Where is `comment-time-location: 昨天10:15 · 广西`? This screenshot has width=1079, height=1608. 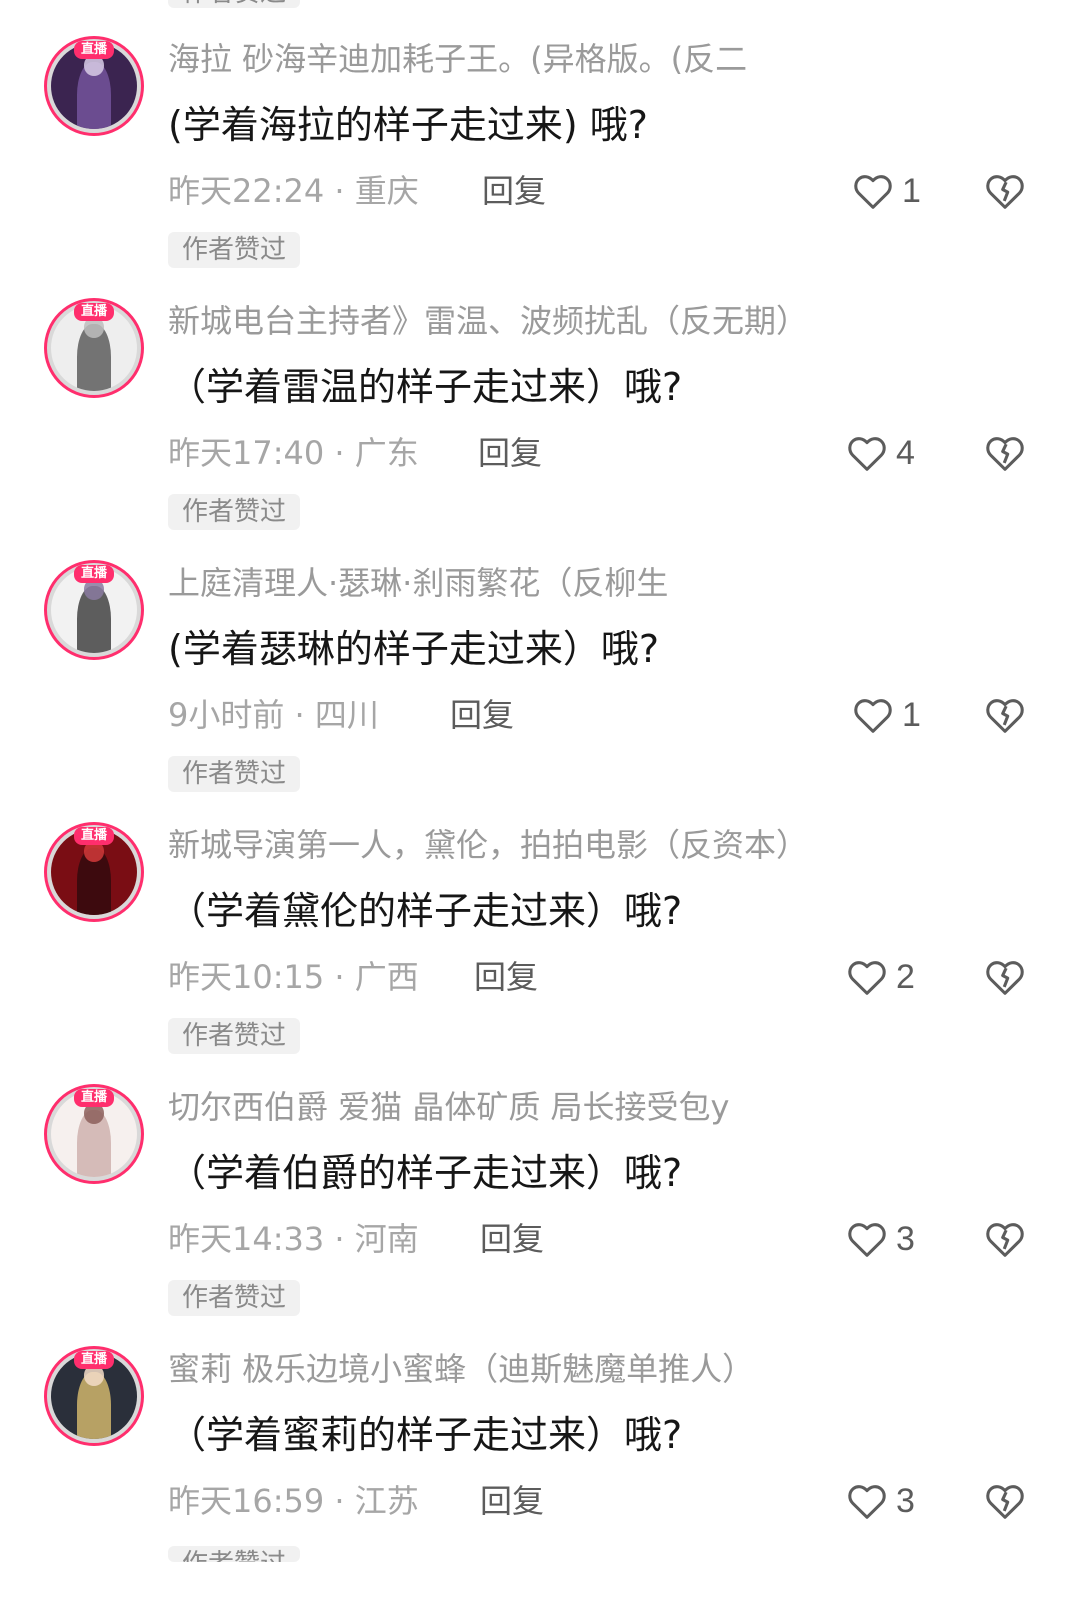 comment-time-location: 昨天10:15 · 广西 is located at coordinates (293, 977).